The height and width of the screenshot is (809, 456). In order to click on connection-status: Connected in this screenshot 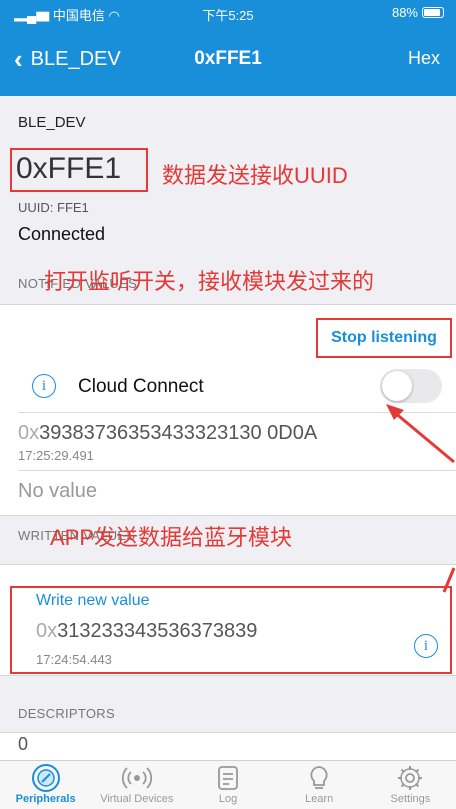, I will do `click(62, 234)`.